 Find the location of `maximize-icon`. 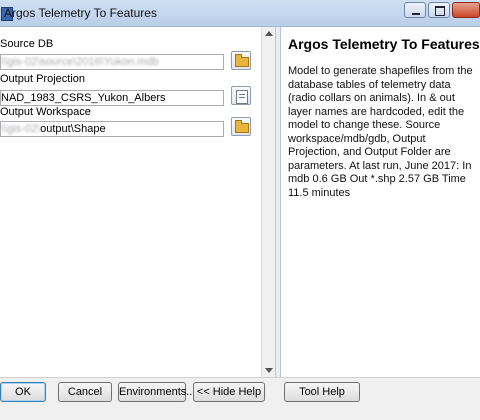

maximize-icon is located at coordinates (439, 10).